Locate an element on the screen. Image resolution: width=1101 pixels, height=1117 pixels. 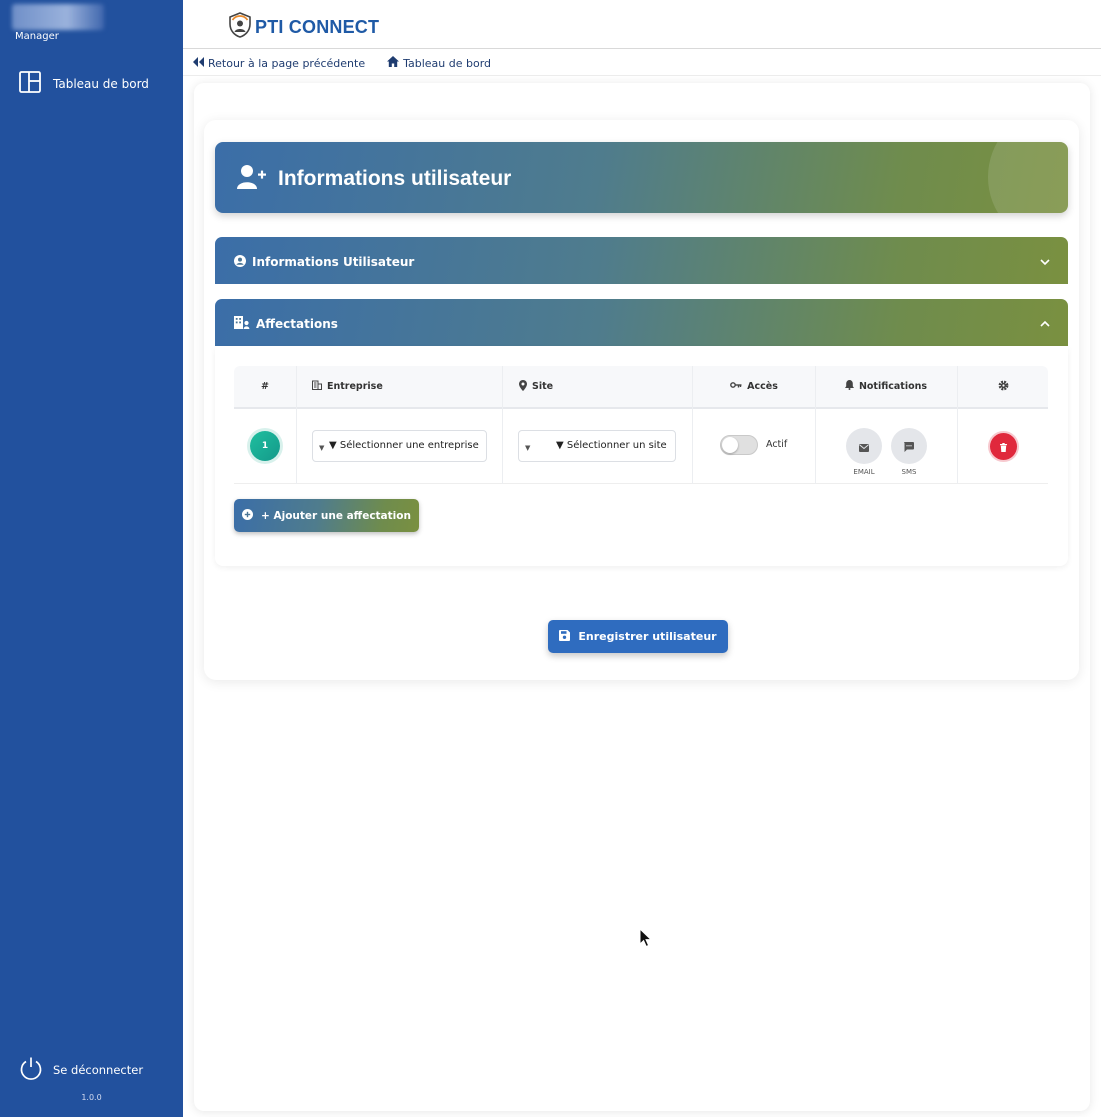
site-select-value: ▼ Sélectionner un site is located at coordinates (611, 445).